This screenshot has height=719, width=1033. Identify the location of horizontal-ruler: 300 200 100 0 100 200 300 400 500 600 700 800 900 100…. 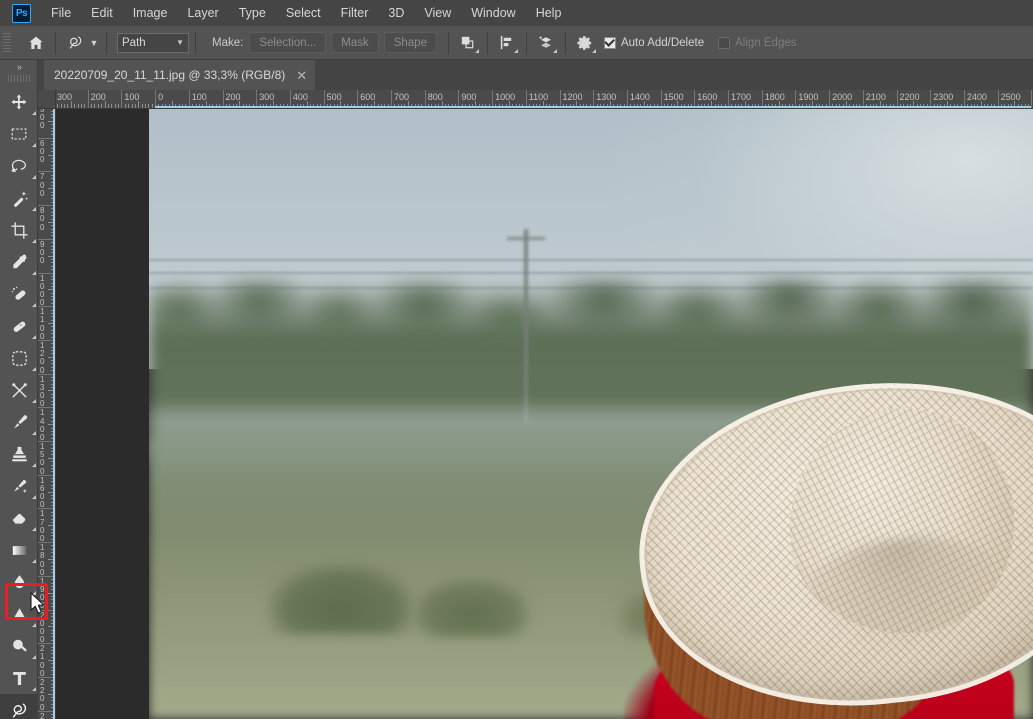
(544, 99).